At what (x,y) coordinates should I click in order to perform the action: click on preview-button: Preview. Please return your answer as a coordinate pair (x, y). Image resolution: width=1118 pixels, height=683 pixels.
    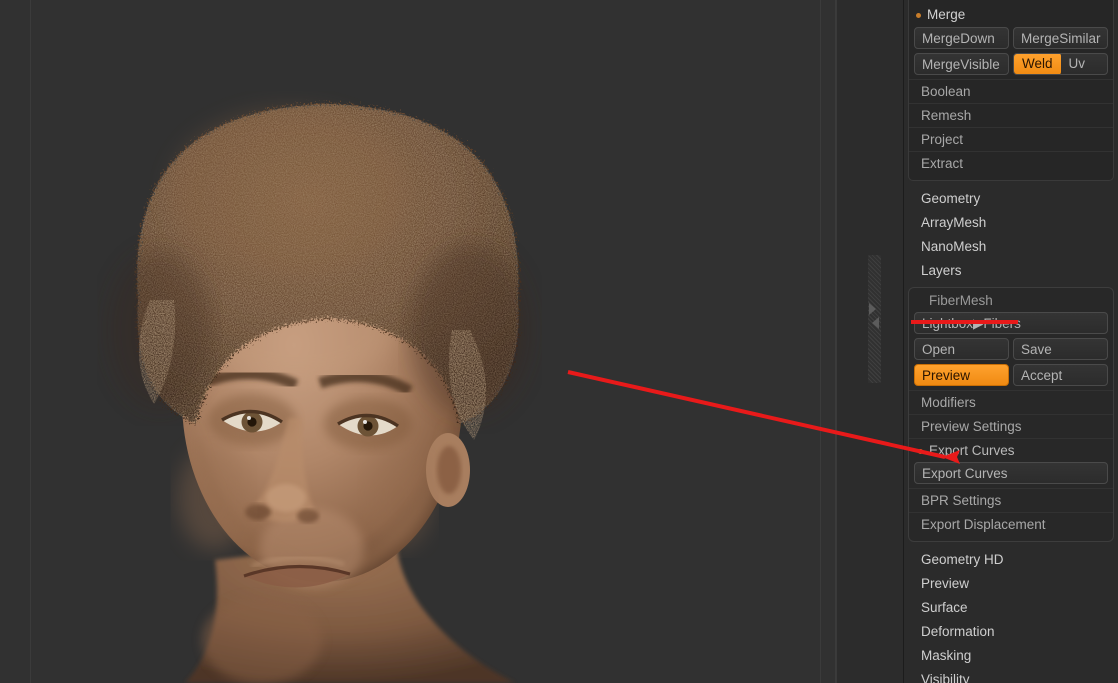
    Looking at the image, I should click on (961, 375).